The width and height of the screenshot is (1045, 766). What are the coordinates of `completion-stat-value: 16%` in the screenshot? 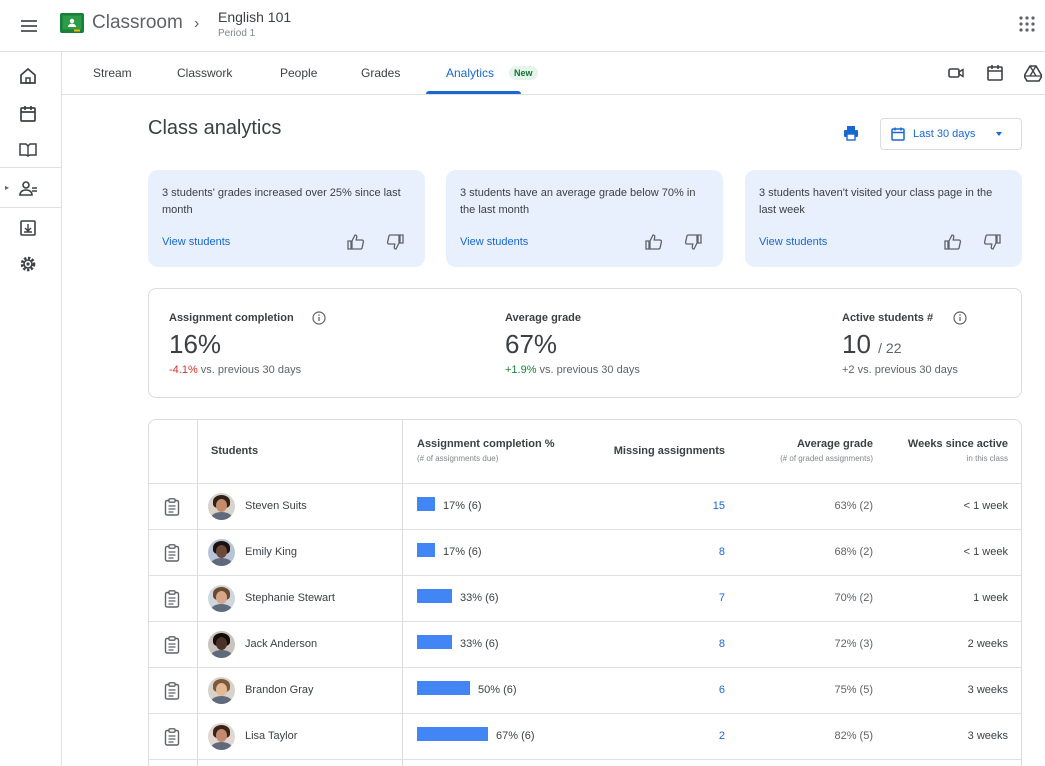 It's located at (195, 344).